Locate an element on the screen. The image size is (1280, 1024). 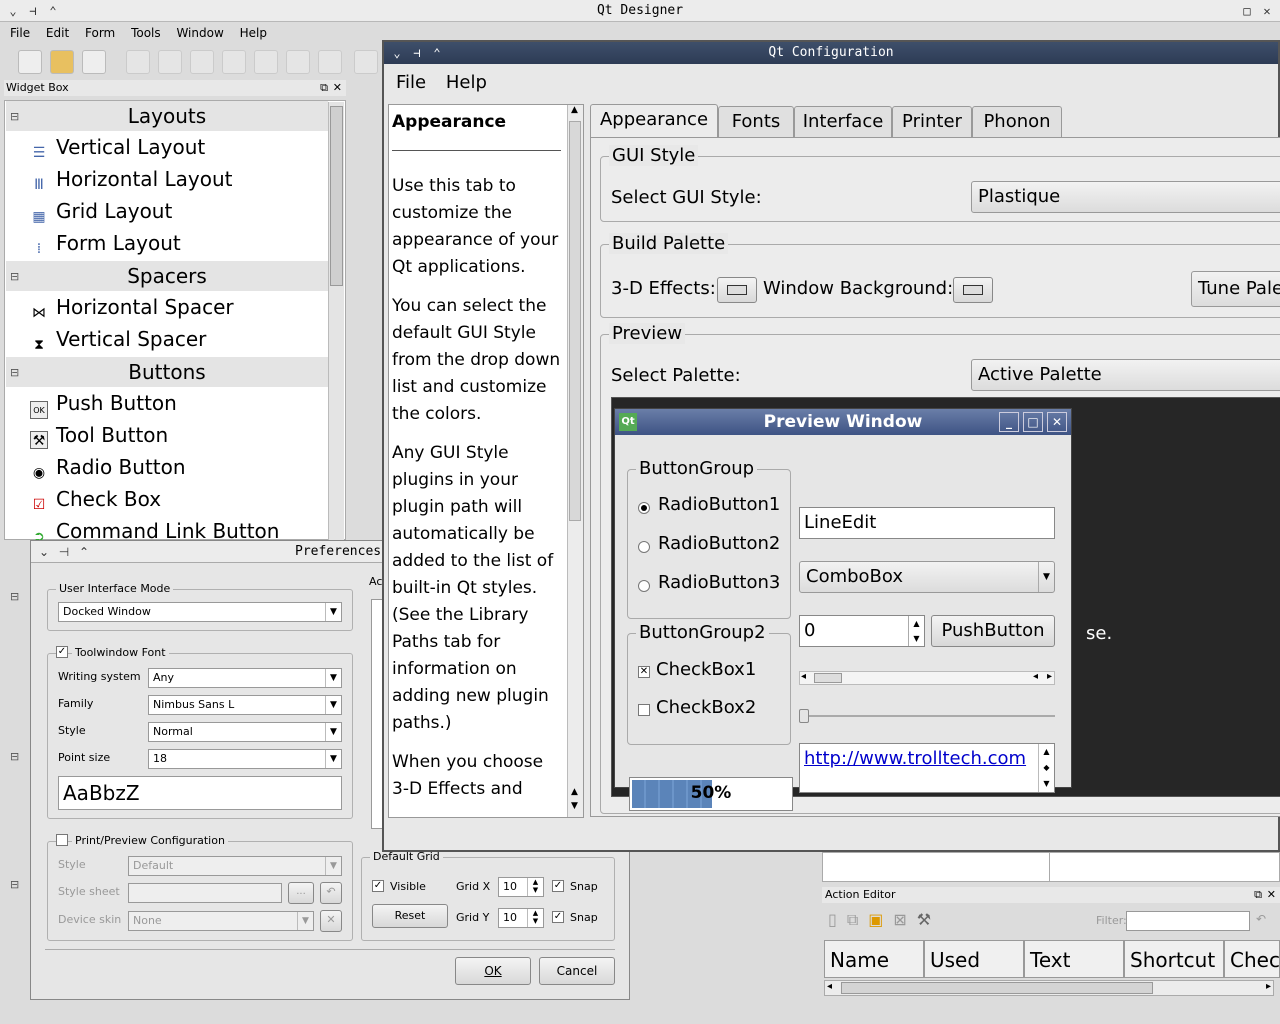
family-combo: Nimbus Sans L ▼ is located at coordinates (245, 705).